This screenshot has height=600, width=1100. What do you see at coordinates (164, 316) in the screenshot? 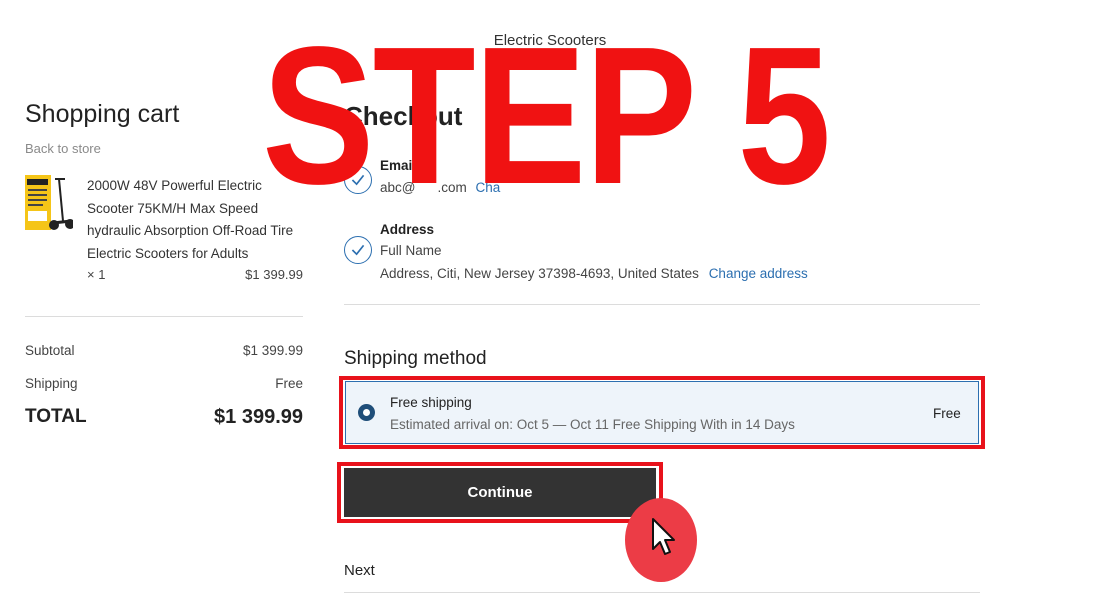
I see `cart-divider` at bounding box center [164, 316].